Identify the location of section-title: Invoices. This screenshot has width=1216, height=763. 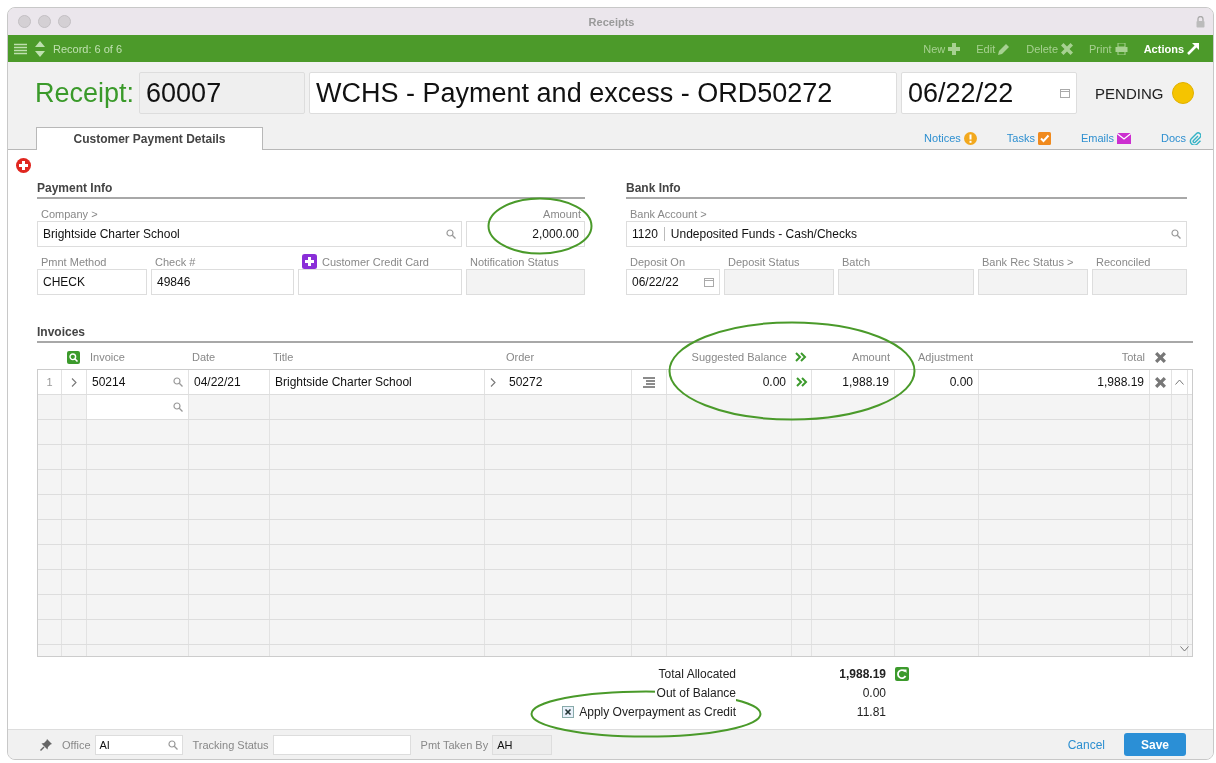
(615, 334).